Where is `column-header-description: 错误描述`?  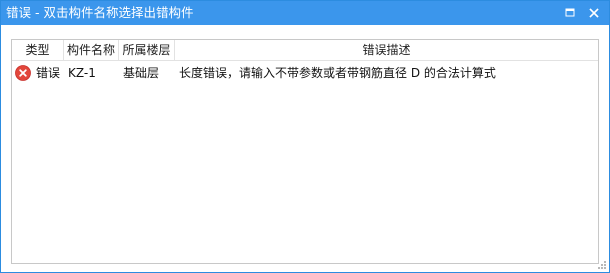
column-header-description: 错误描述 is located at coordinates (386, 50).